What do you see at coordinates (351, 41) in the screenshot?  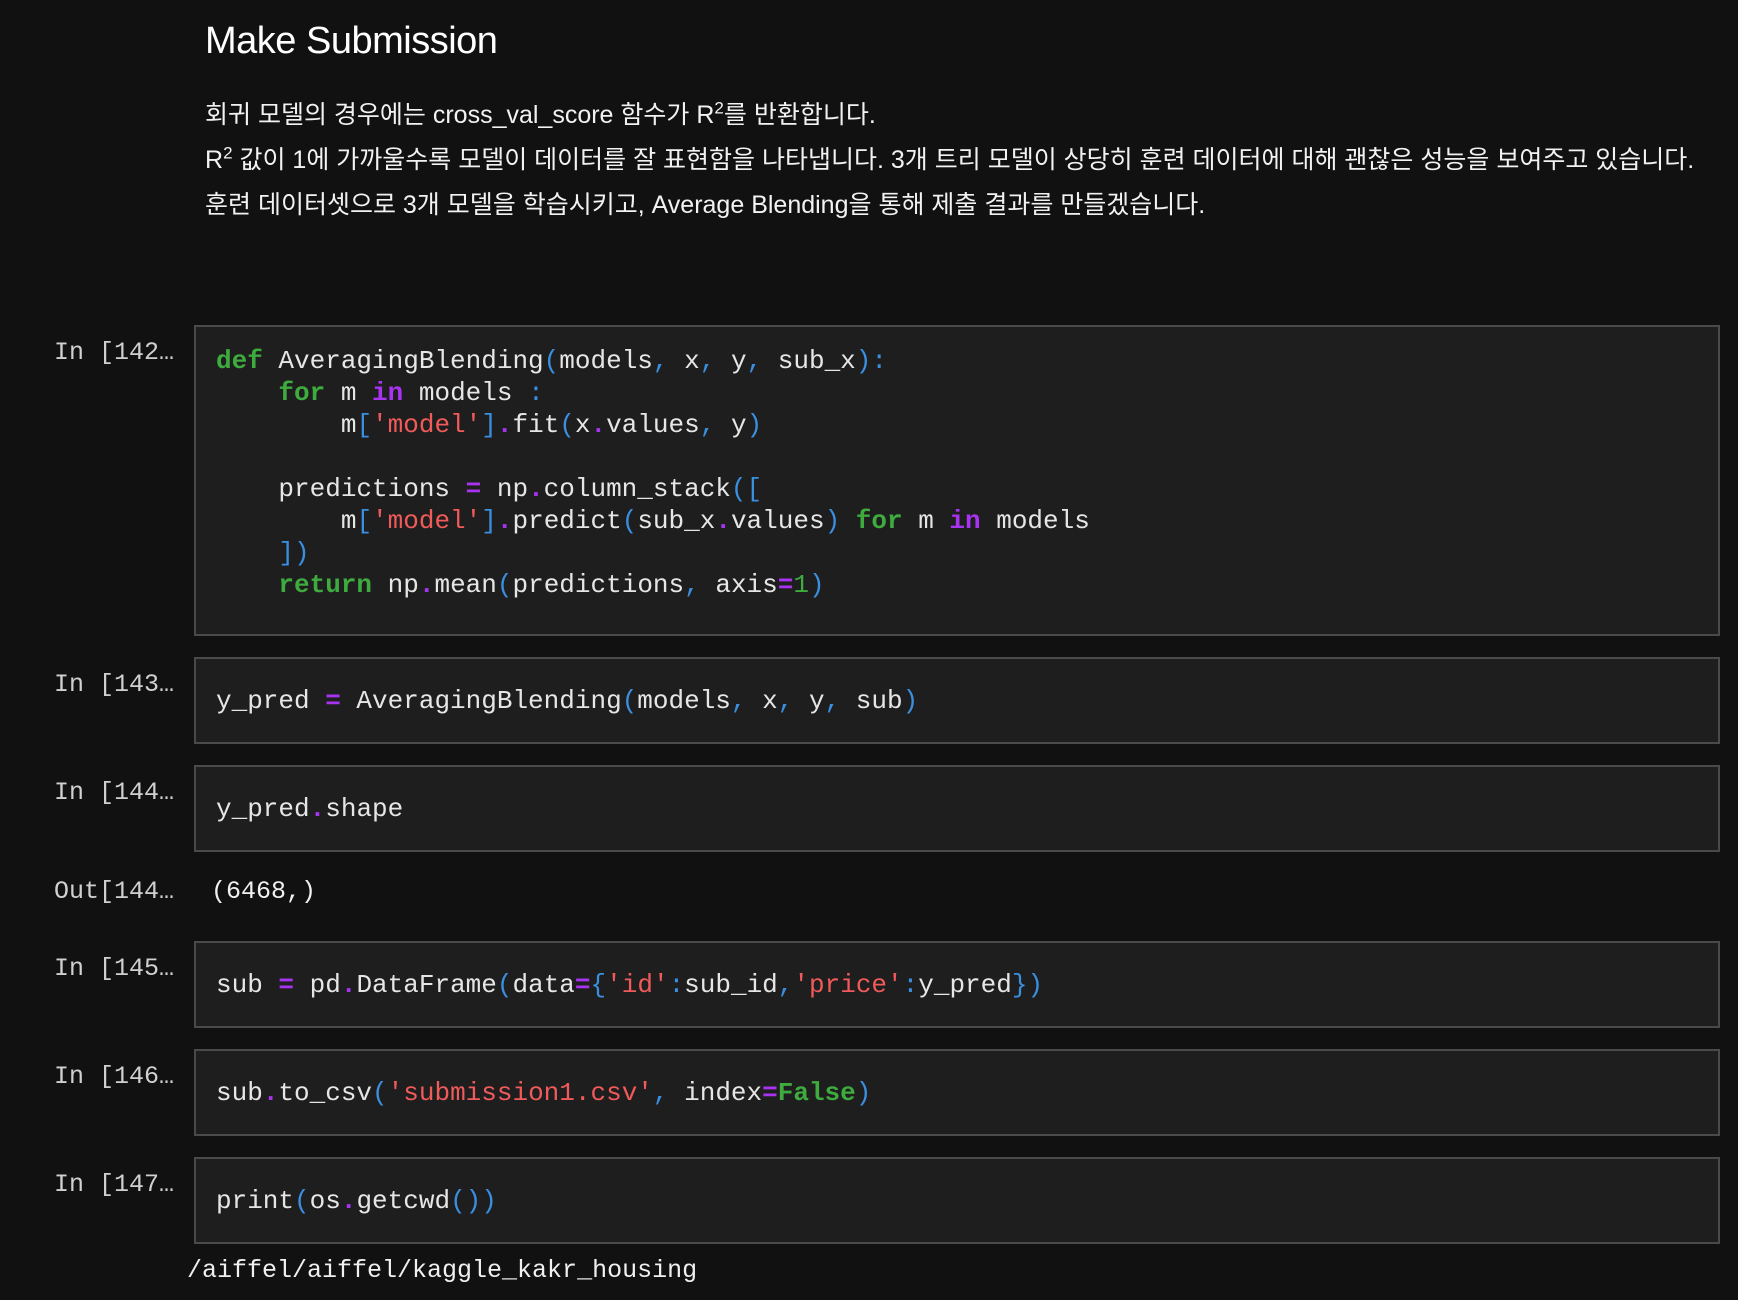 I see `section-title: Make Submission` at bounding box center [351, 41].